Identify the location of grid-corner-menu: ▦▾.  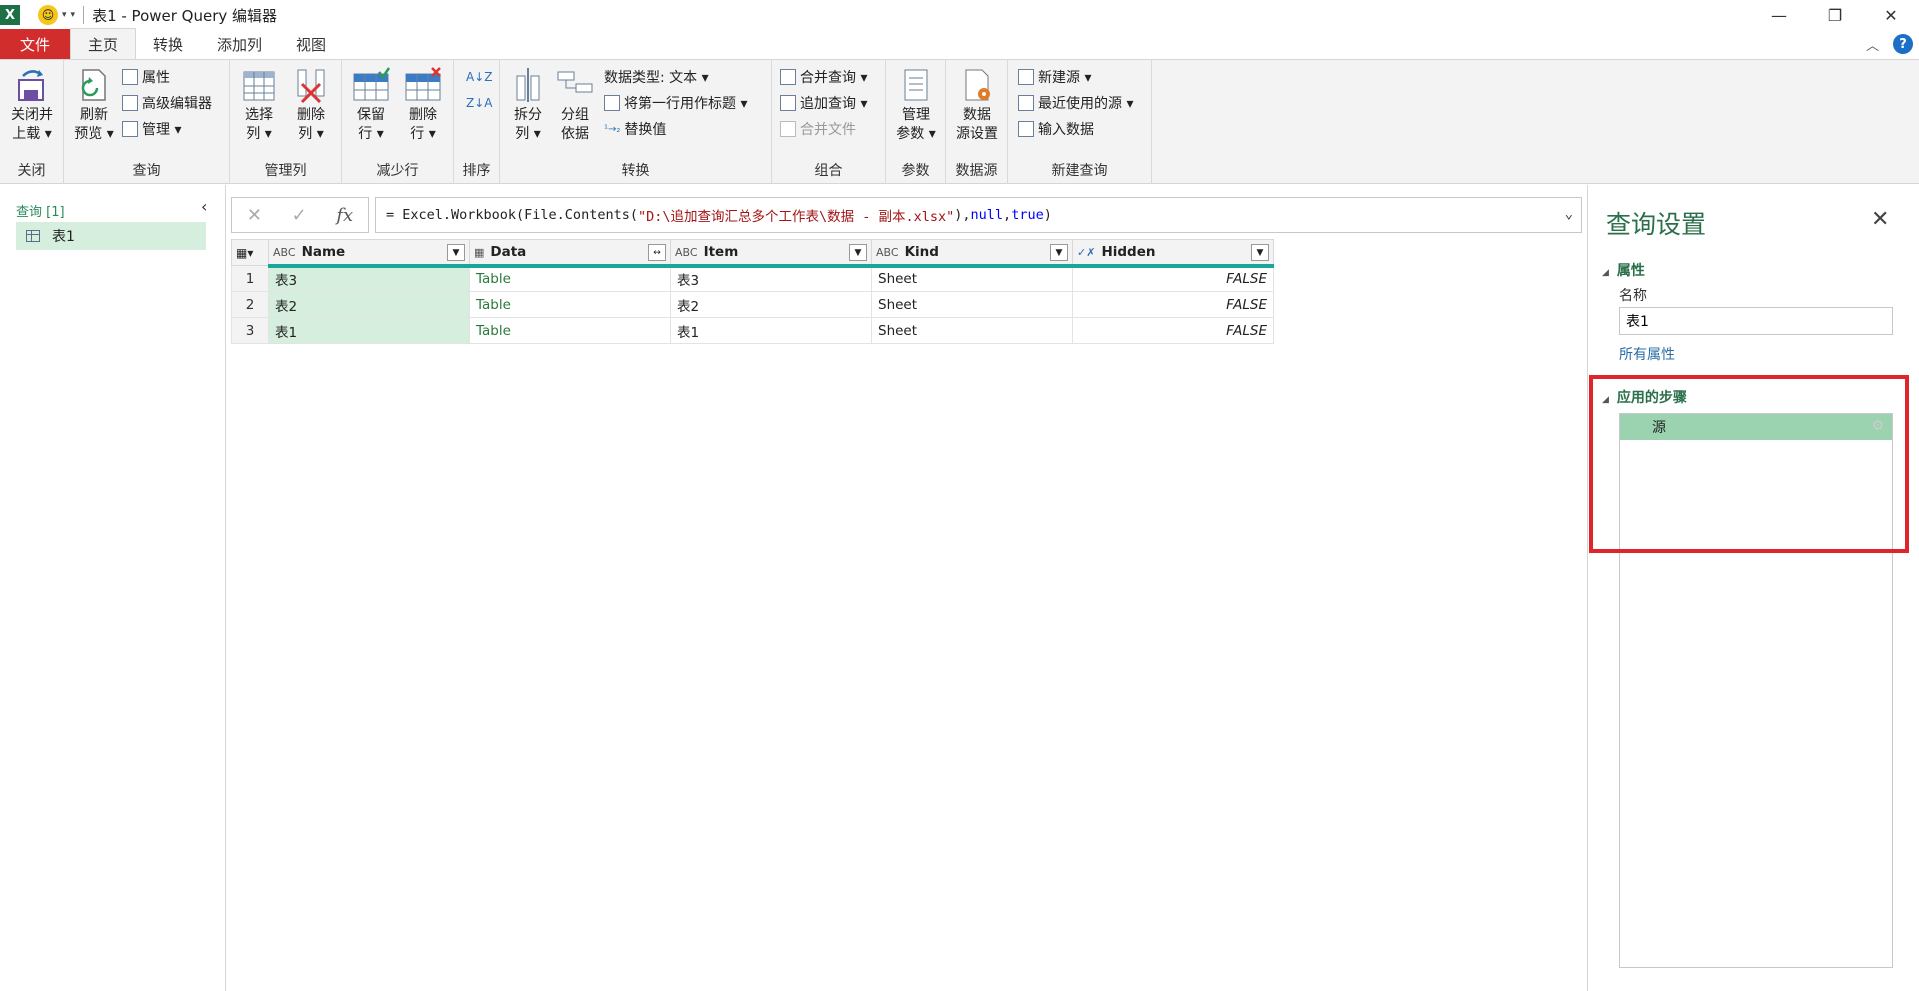
(250, 252).